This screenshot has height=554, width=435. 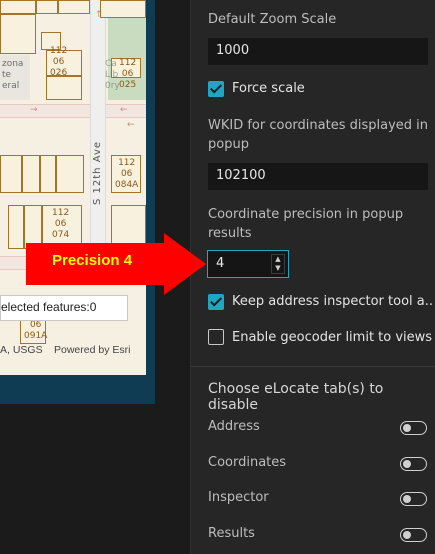 I want to click on map-footer-bar, so click(x=77, y=389).